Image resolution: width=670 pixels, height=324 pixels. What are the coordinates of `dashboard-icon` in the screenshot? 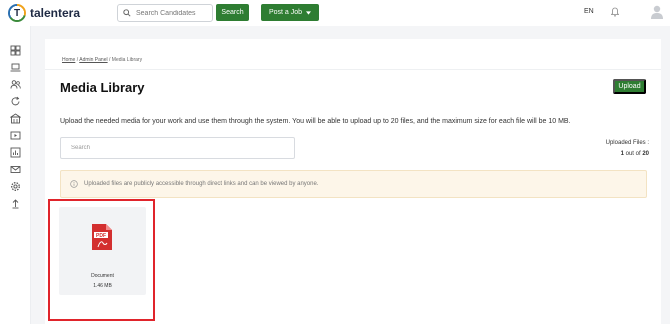 It's located at (15, 50).